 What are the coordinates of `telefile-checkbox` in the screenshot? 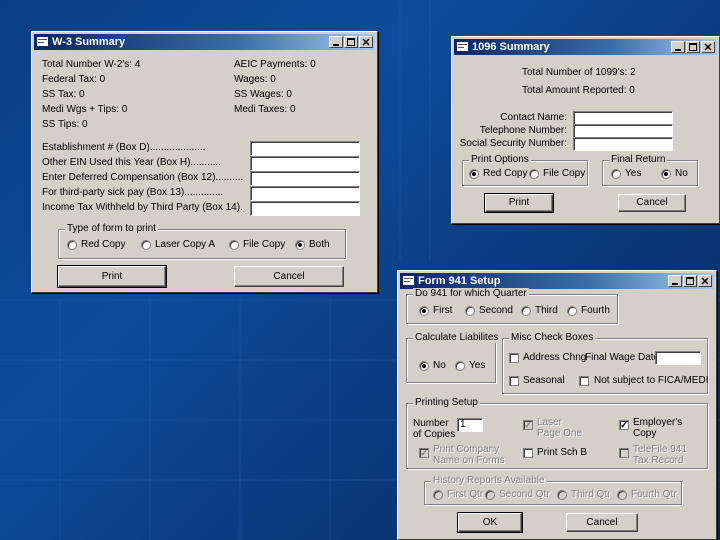 It's located at (624, 453).